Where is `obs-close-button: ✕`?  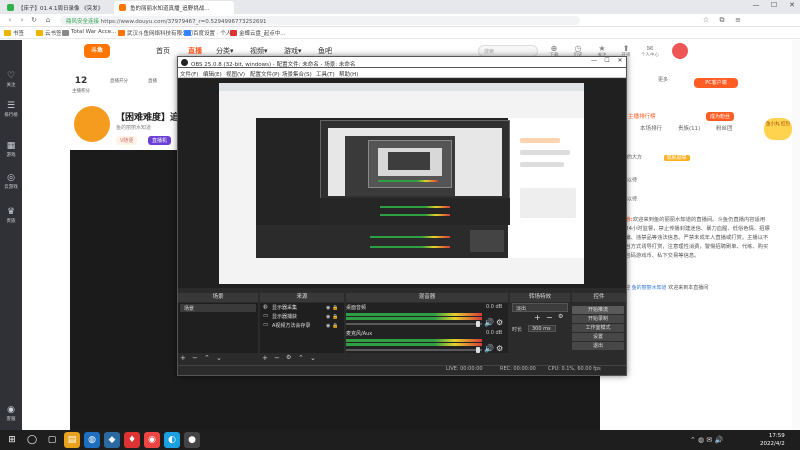
obs-close-button: ✕ is located at coordinates (620, 60).